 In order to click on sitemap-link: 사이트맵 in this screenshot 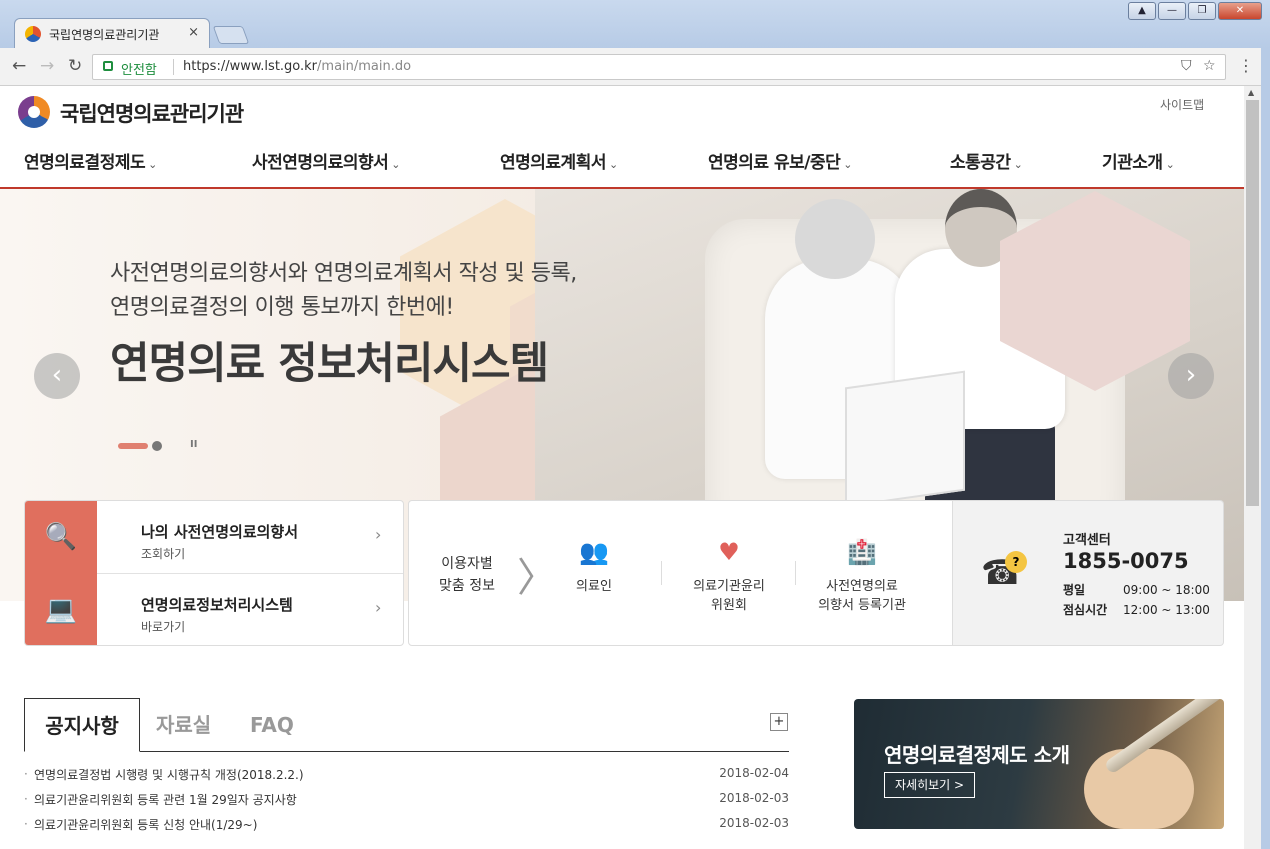, I will do `click(1182, 104)`.